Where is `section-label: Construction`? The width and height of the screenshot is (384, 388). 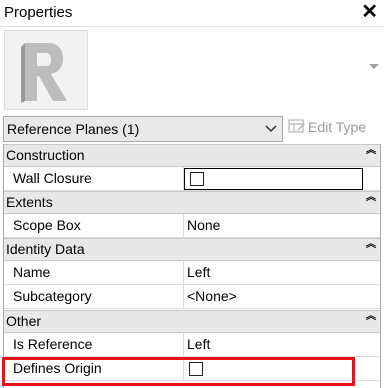 section-label: Construction is located at coordinates (45, 155).